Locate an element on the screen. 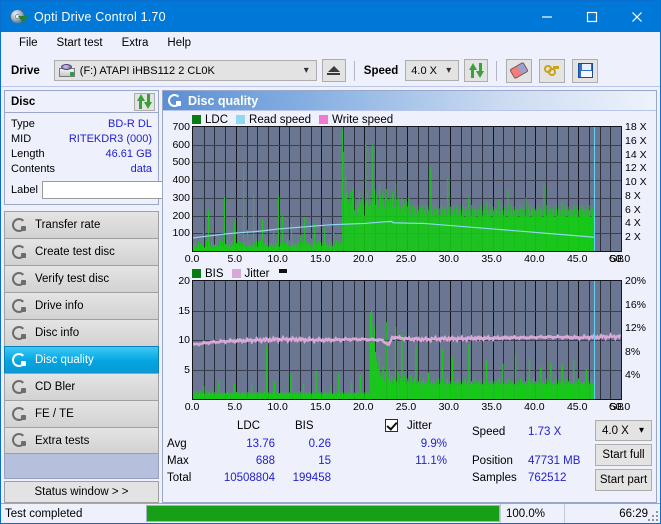 Image resolution: width=661 pixels, height=524 pixels. disc-row-key: Length is located at coordinates (28, 154).